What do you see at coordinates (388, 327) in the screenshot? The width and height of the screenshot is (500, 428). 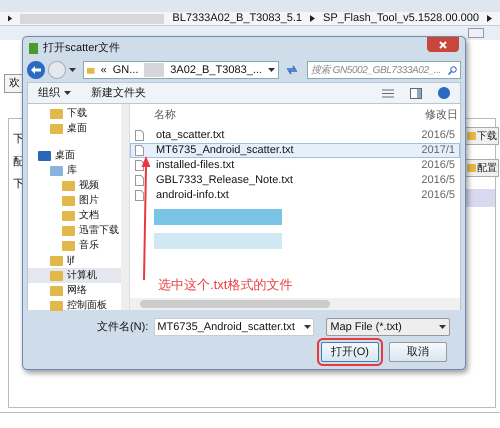 I see `file-type-dropdown: Map File (*.txt)` at bounding box center [388, 327].